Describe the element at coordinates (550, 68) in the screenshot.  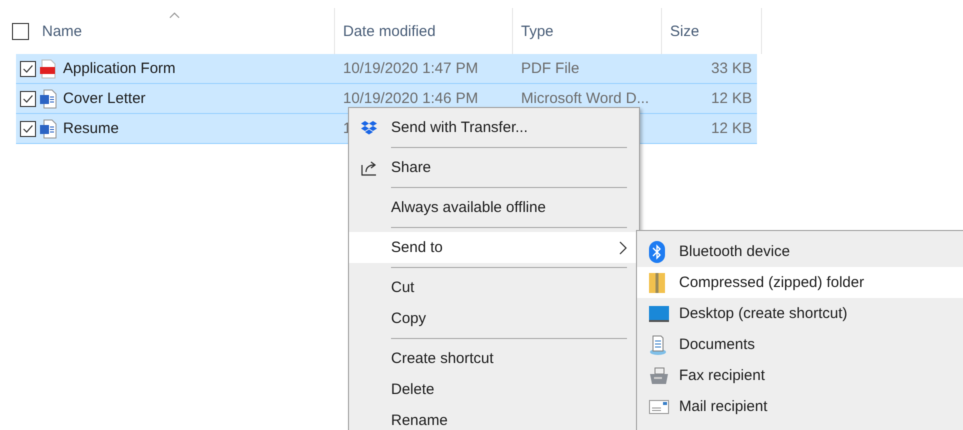
I see `file-type: PDF File` at that location.